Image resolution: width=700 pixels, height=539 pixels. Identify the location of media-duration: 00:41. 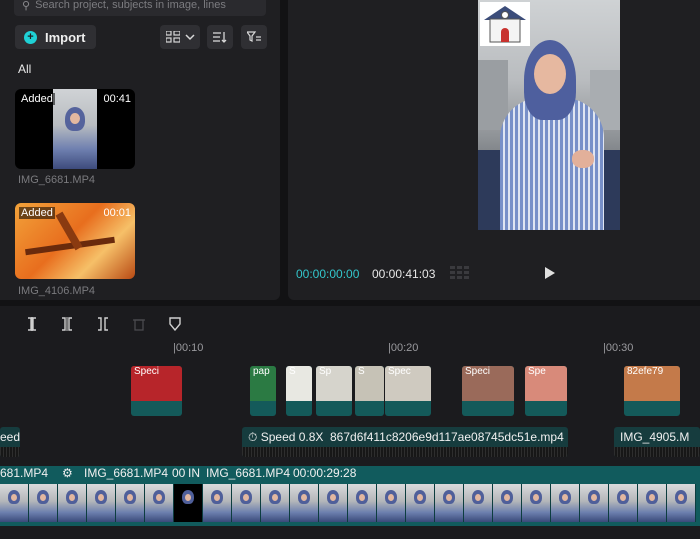
(117, 99).